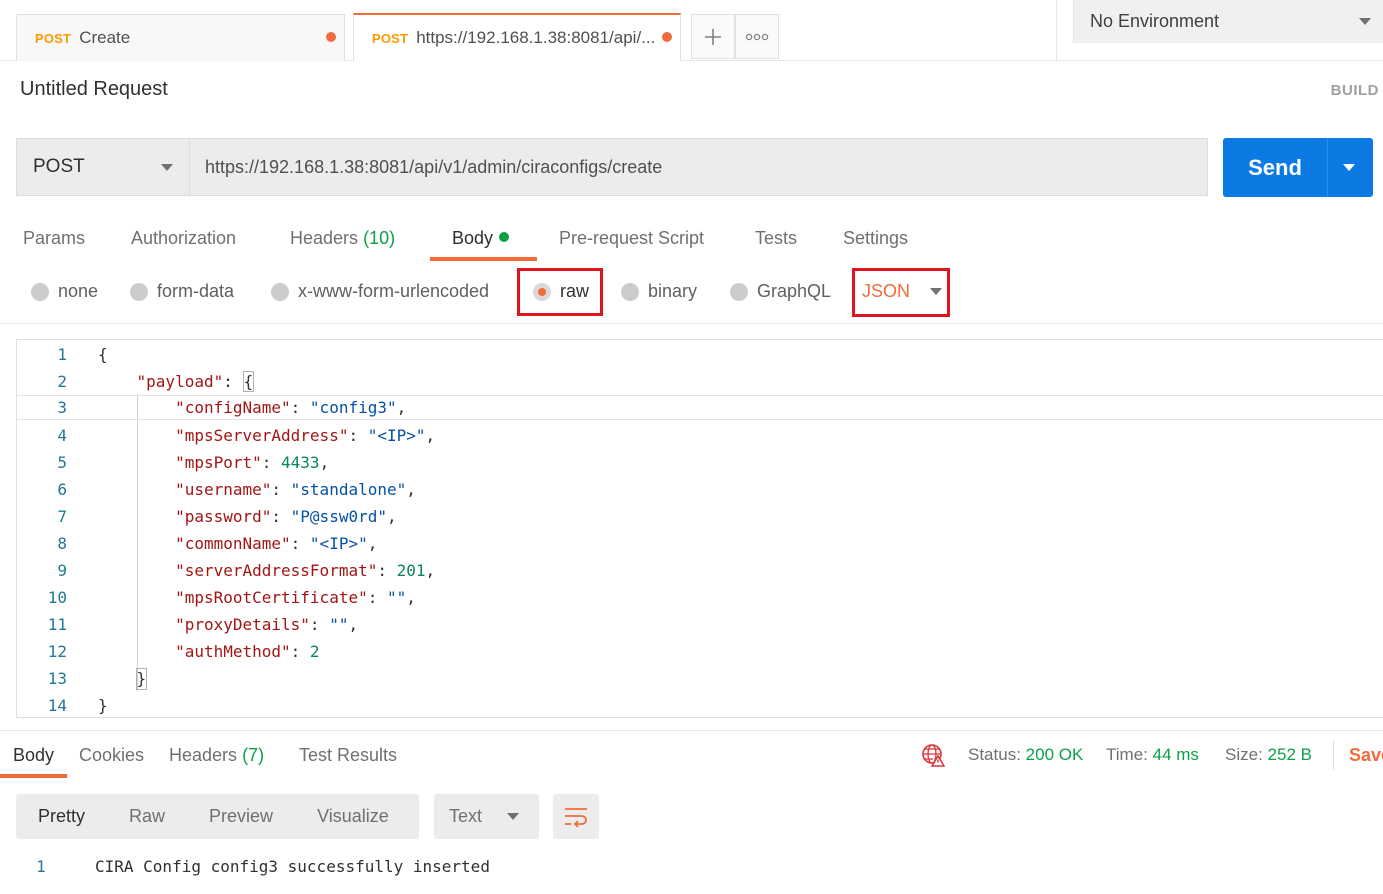  Describe the element at coordinates (276, 570) in the screenshot. I see `json-key: "serverAddressFormat"` at that location.